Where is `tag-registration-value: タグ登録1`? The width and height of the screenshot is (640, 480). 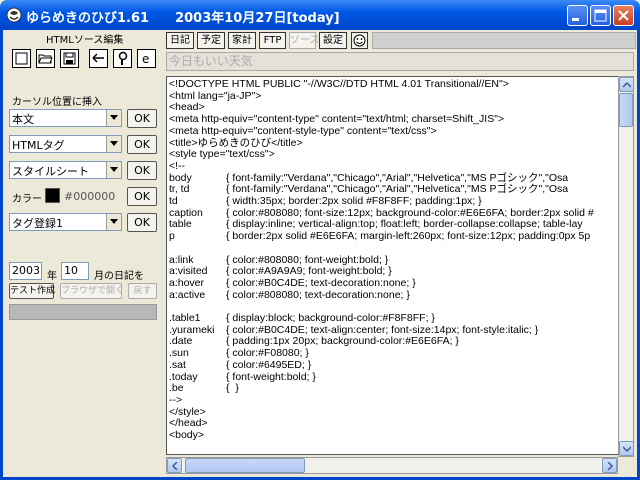
tag-registration-value: タグ登録1 is located at coordinates (37, 223).